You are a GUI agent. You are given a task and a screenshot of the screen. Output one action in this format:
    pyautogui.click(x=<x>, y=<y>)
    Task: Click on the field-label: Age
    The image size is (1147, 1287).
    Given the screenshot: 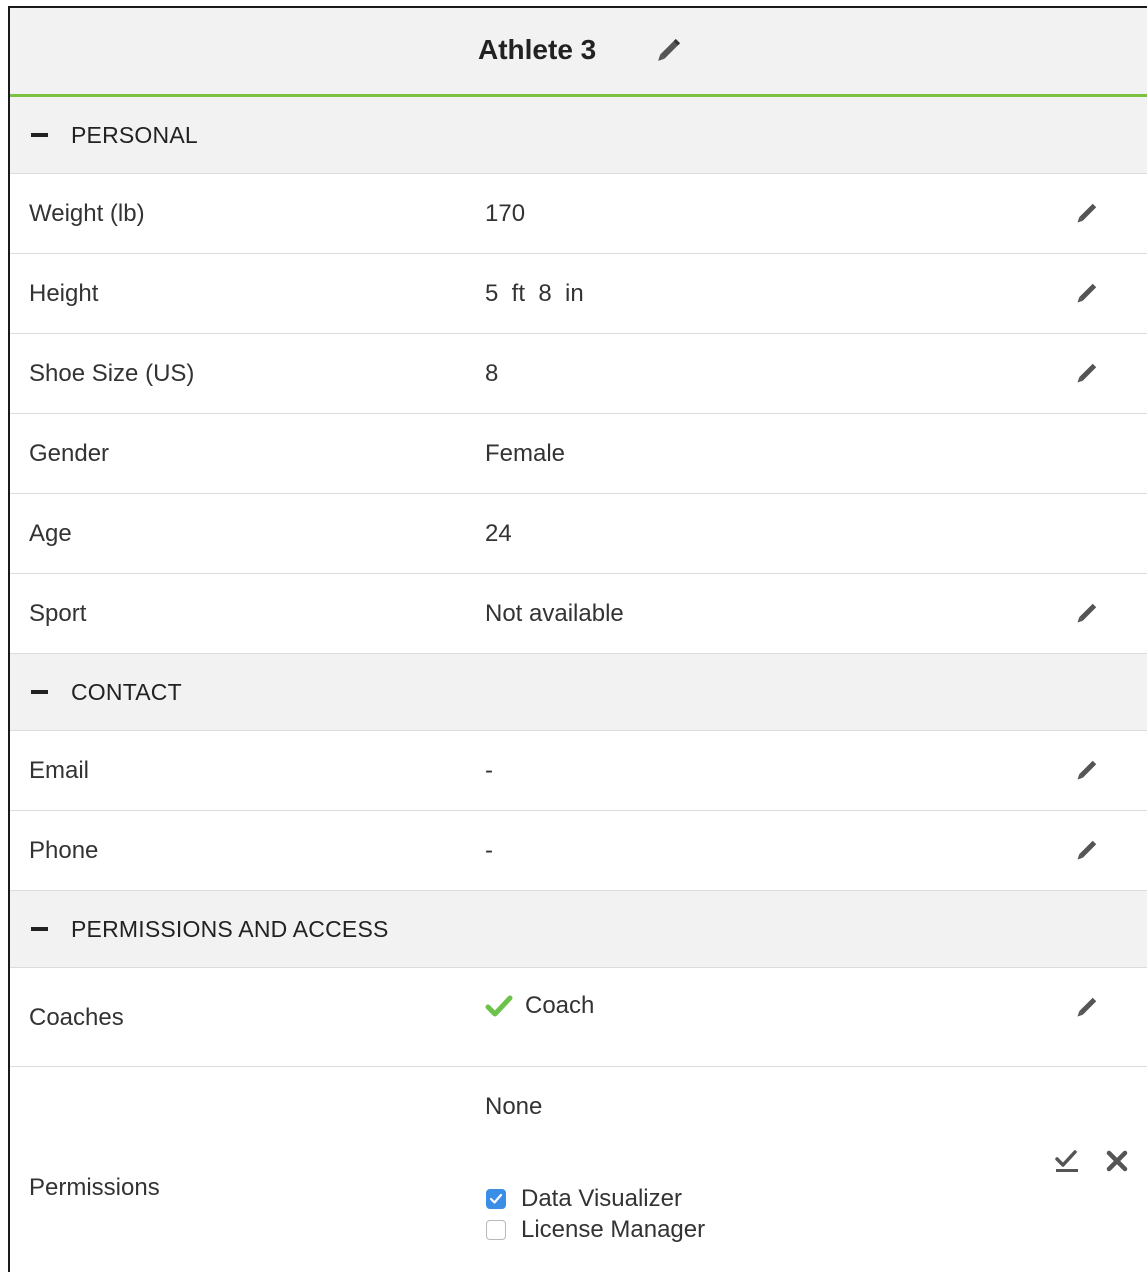 What is the action you would take?
    pyautogui.click(x=50, y=533)
    